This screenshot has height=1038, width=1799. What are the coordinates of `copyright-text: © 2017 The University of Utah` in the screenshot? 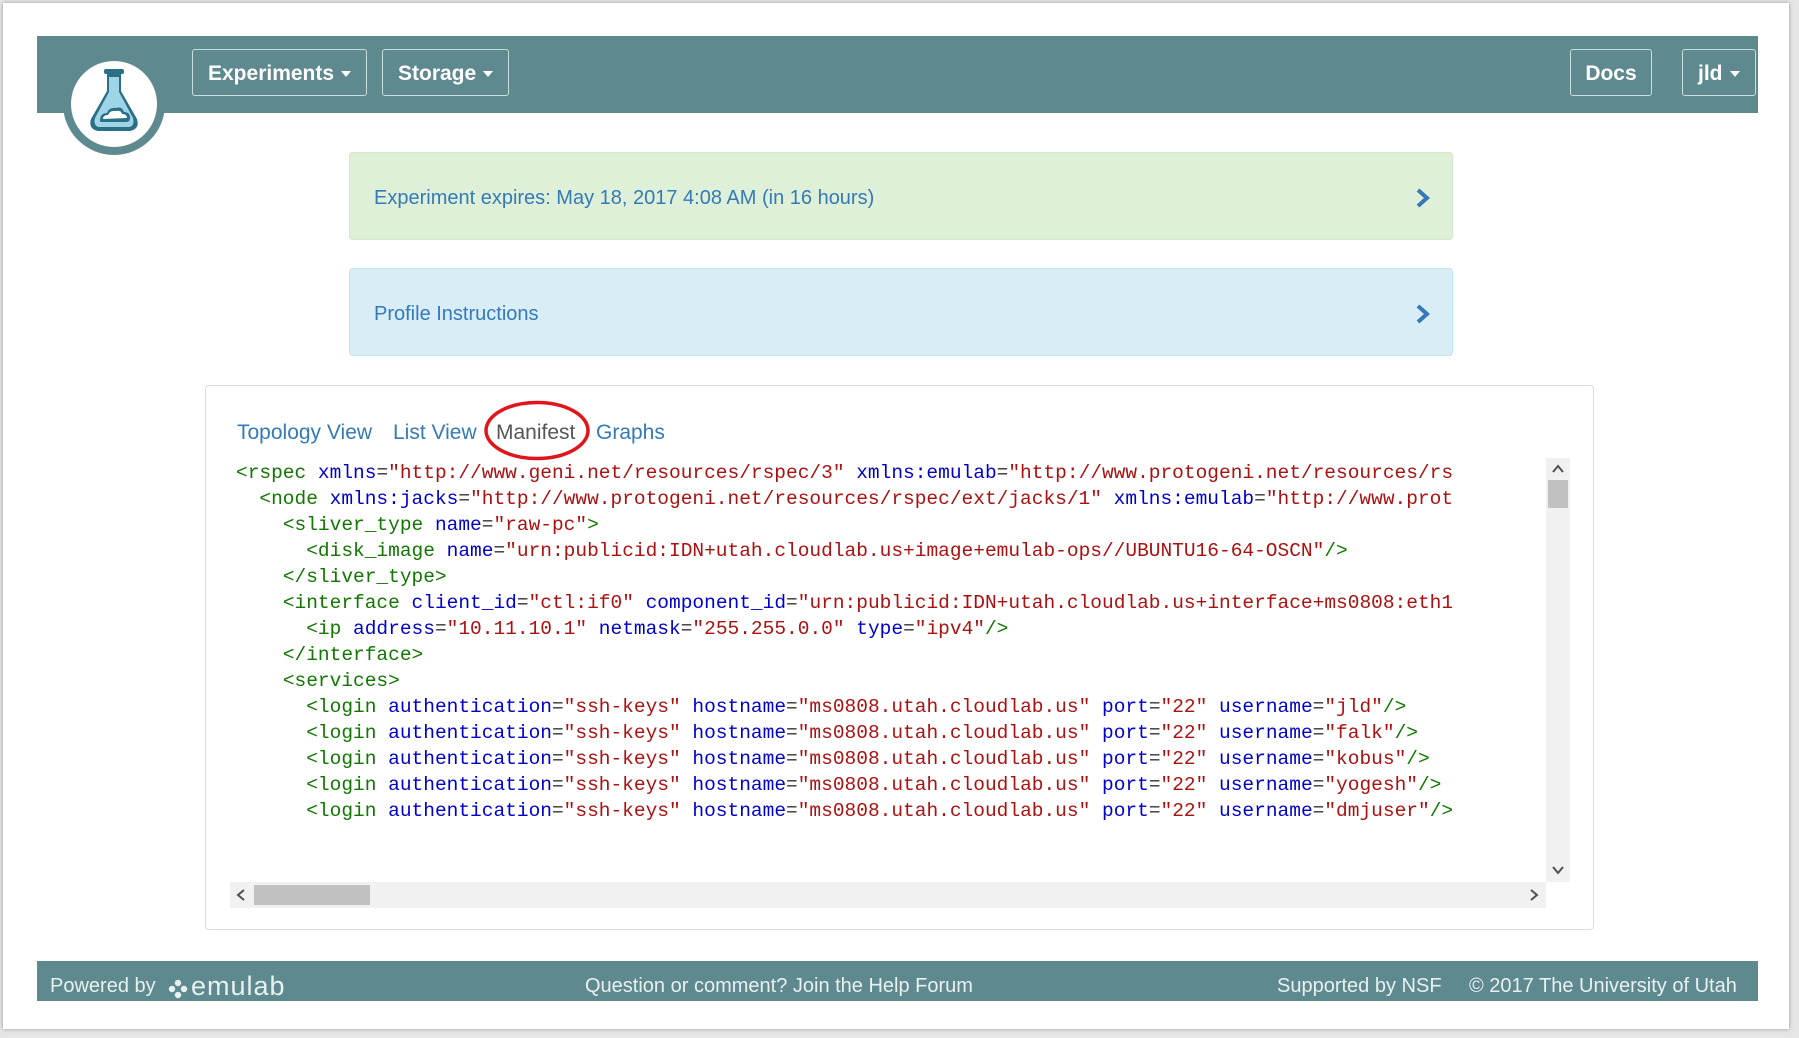 It's located at (1603, 986).